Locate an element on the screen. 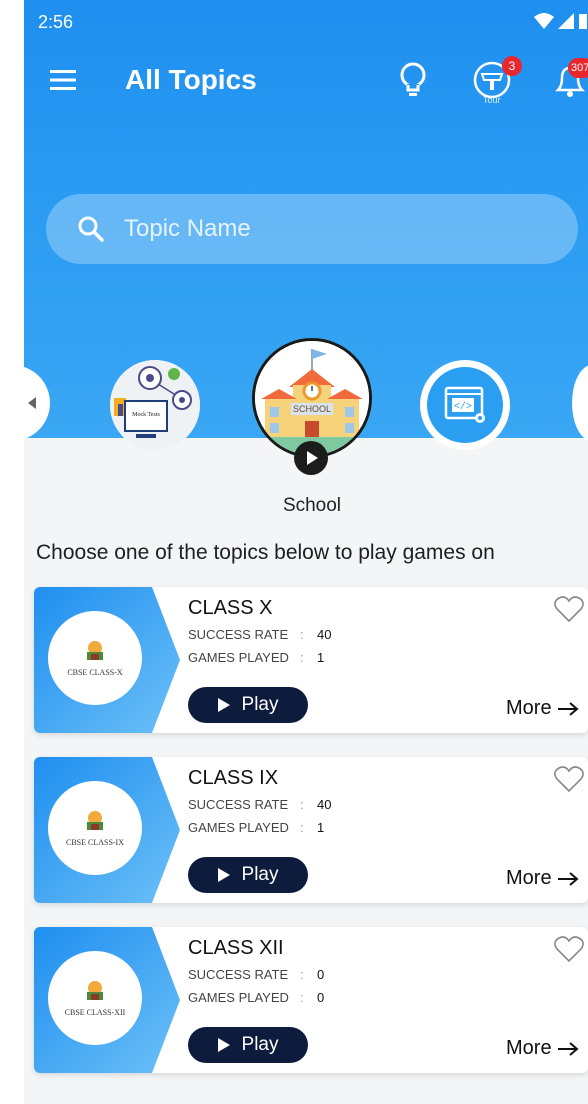 This screenshot has height=1104, width=588. topic-title: CLASS IX is located at coordinates (233, 778).